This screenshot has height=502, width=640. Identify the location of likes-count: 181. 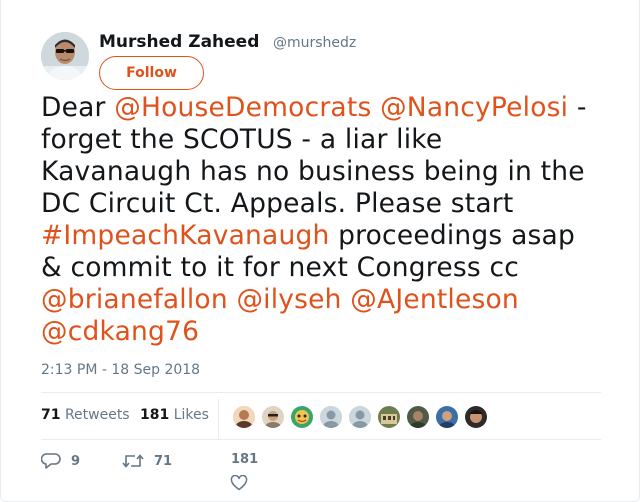
(155, 415).